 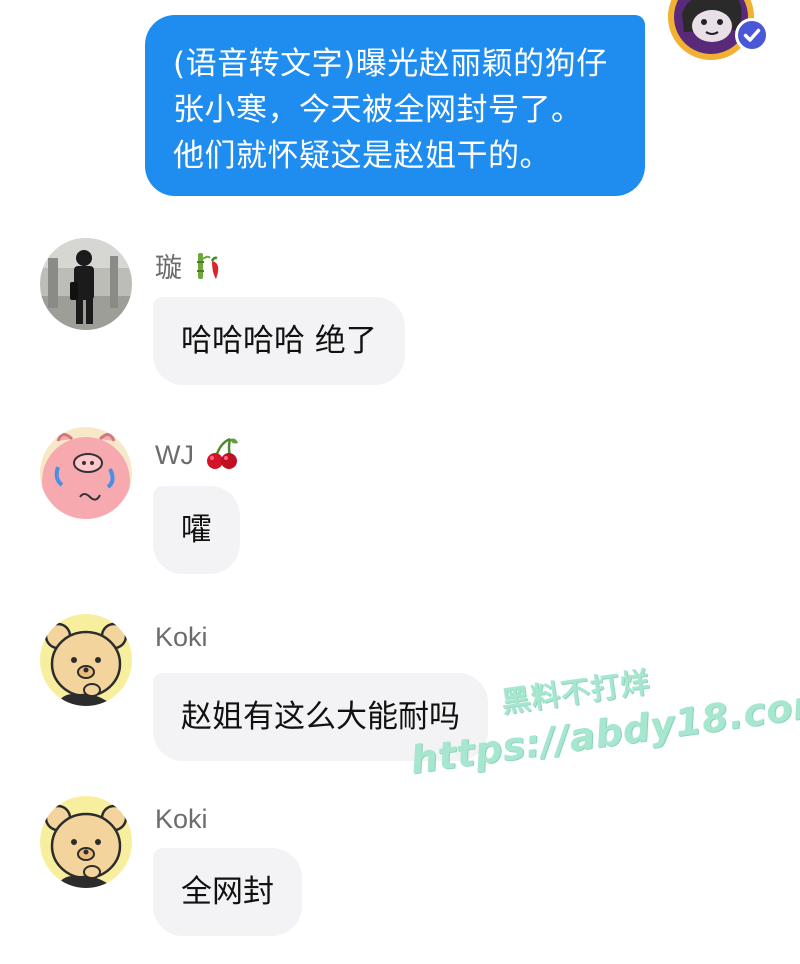 I want to click on sender-name: 璇, so click(x=190, y=265).